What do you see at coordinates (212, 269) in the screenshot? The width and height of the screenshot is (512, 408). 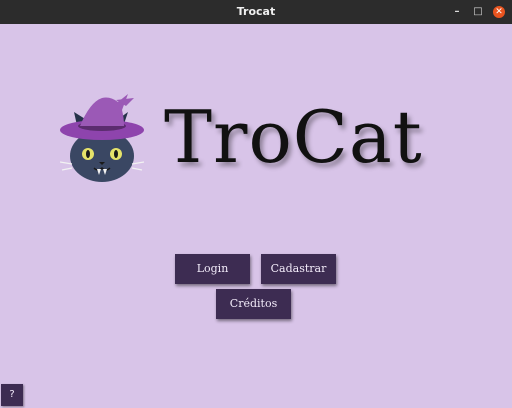 I see `login-button: Login` at bounding box center [212, 269].